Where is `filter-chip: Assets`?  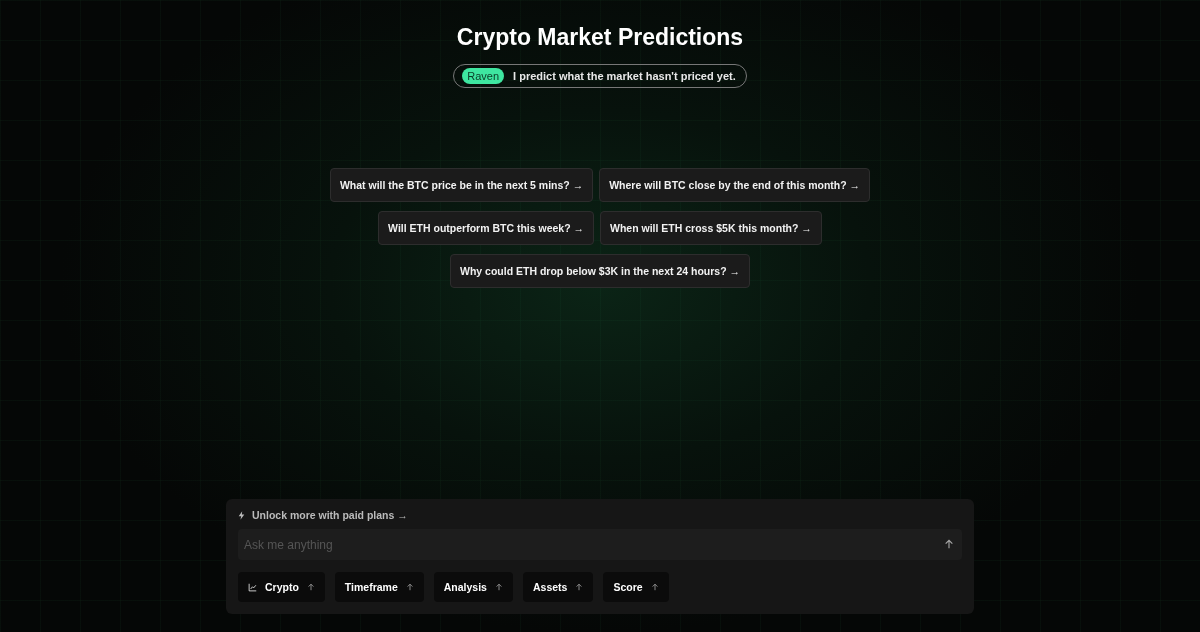 filter-chip: Assets is located at coordinates (558, 587).